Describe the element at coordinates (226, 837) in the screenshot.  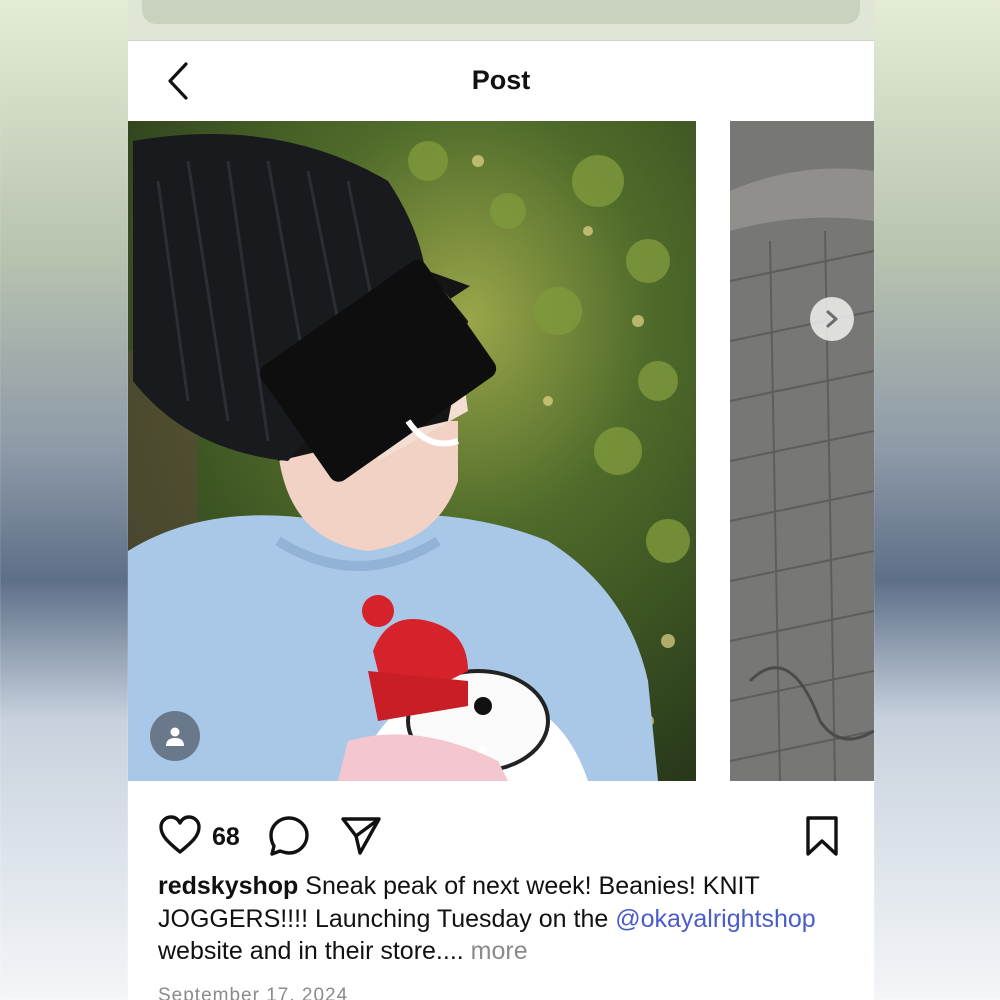
I see `like-count: 68` at that location.